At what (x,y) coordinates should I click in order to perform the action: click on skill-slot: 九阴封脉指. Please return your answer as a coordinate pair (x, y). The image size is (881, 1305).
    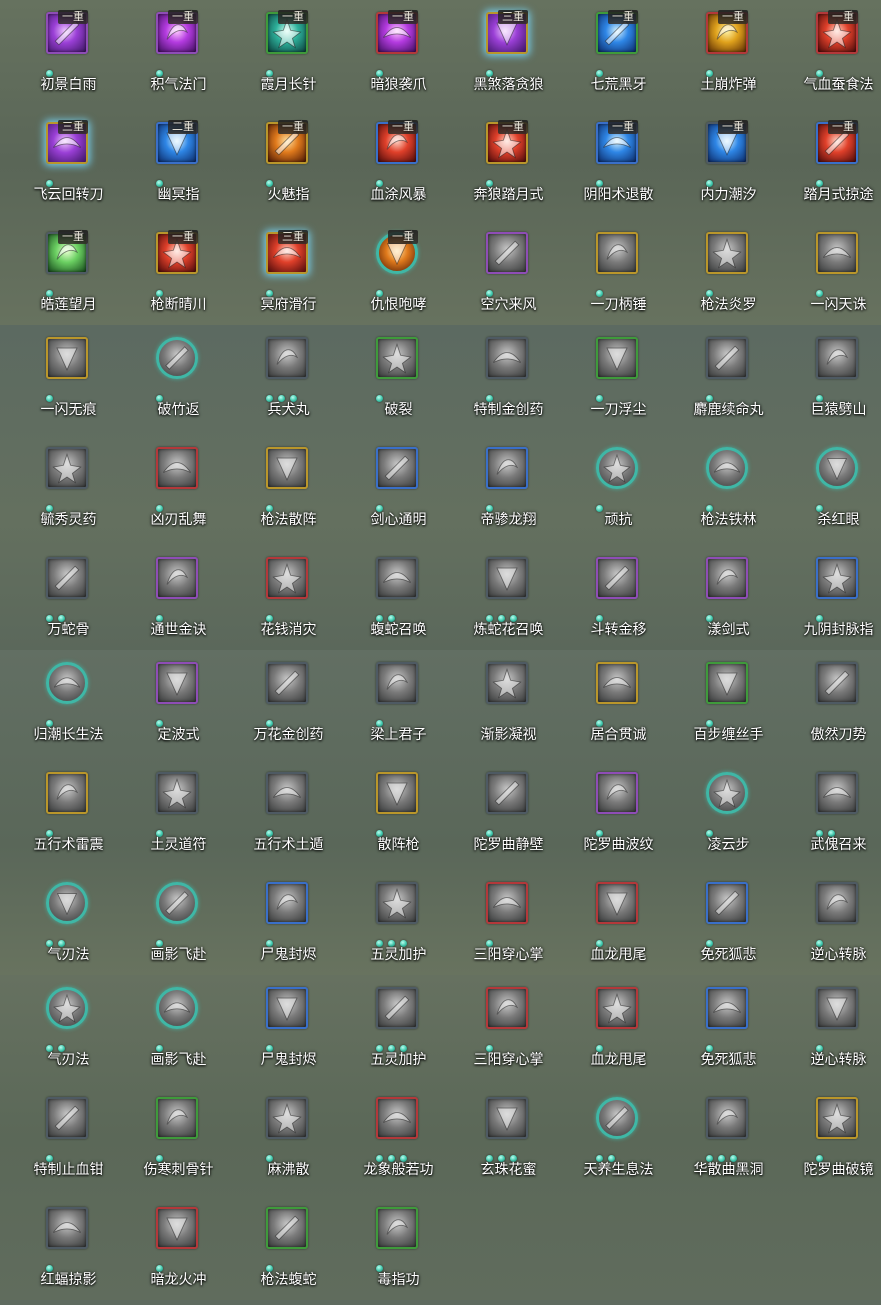
    Looking at the image, I should click on (828, 600).